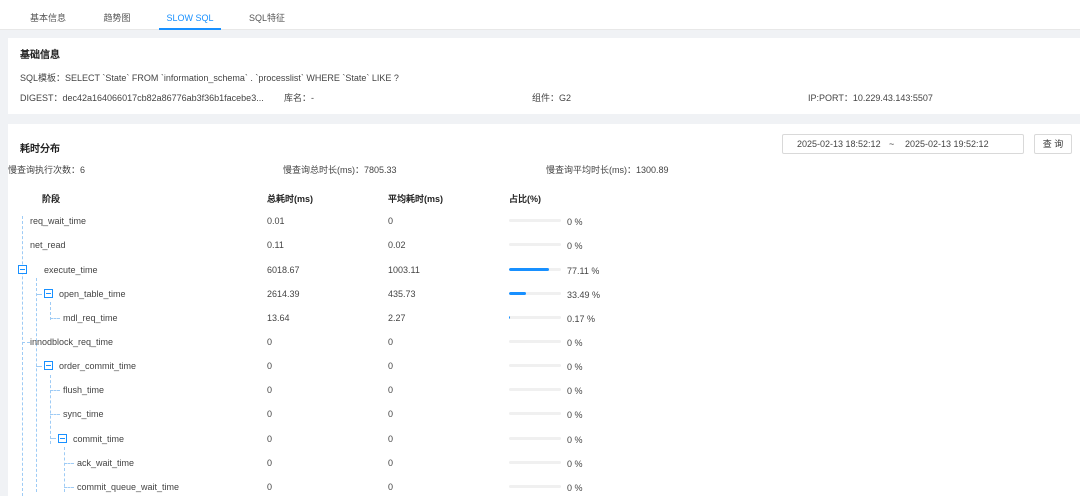 This screenshot has width=1080, height=496. What do you see at coordinates (340, 170) in the screenshot?
I see `slow-query-total-duration: 慢查询总时长(ms)：7805.33` at bounding box center [340, 170].